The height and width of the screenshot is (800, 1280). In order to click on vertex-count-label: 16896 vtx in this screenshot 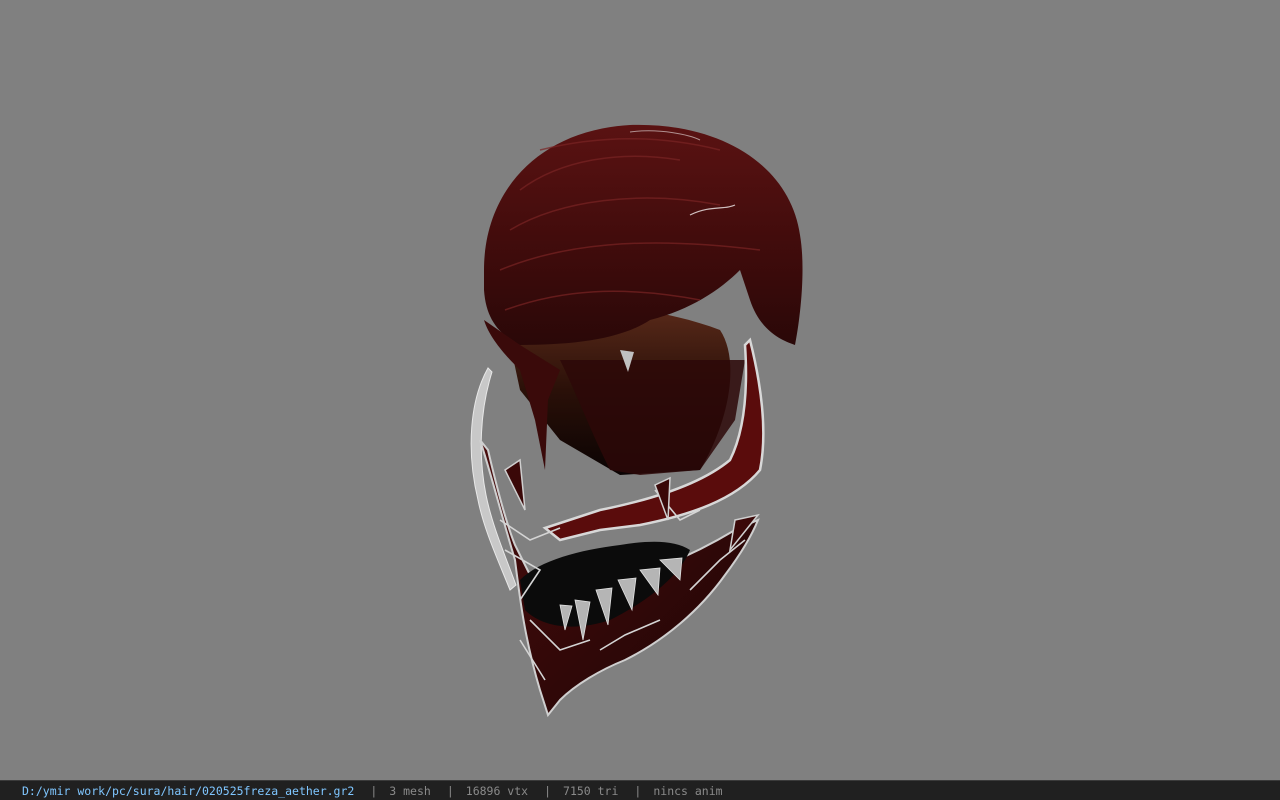, I will do `click(497, 790)`.